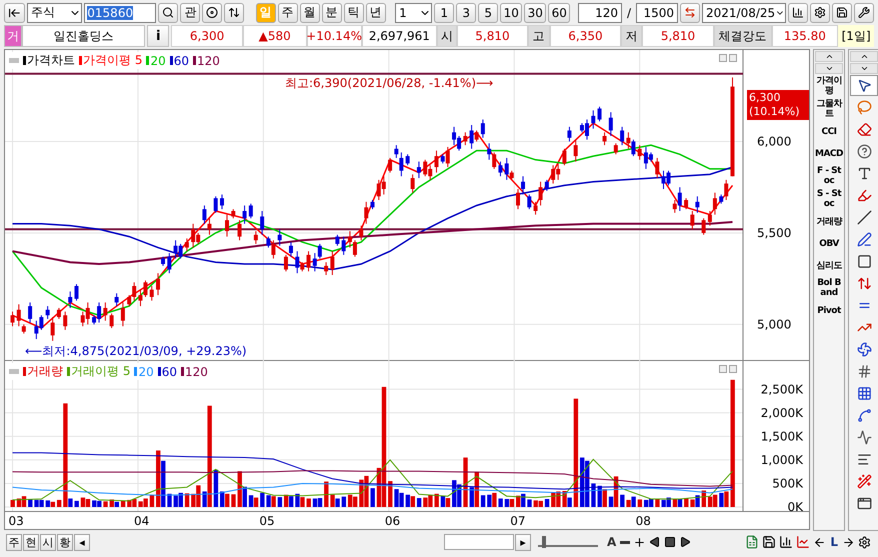 The image size is (878, 557). Describe the element at coordinates (829, 176) in the screenshot. I see `indicator-item: F - Stoc` at that location.